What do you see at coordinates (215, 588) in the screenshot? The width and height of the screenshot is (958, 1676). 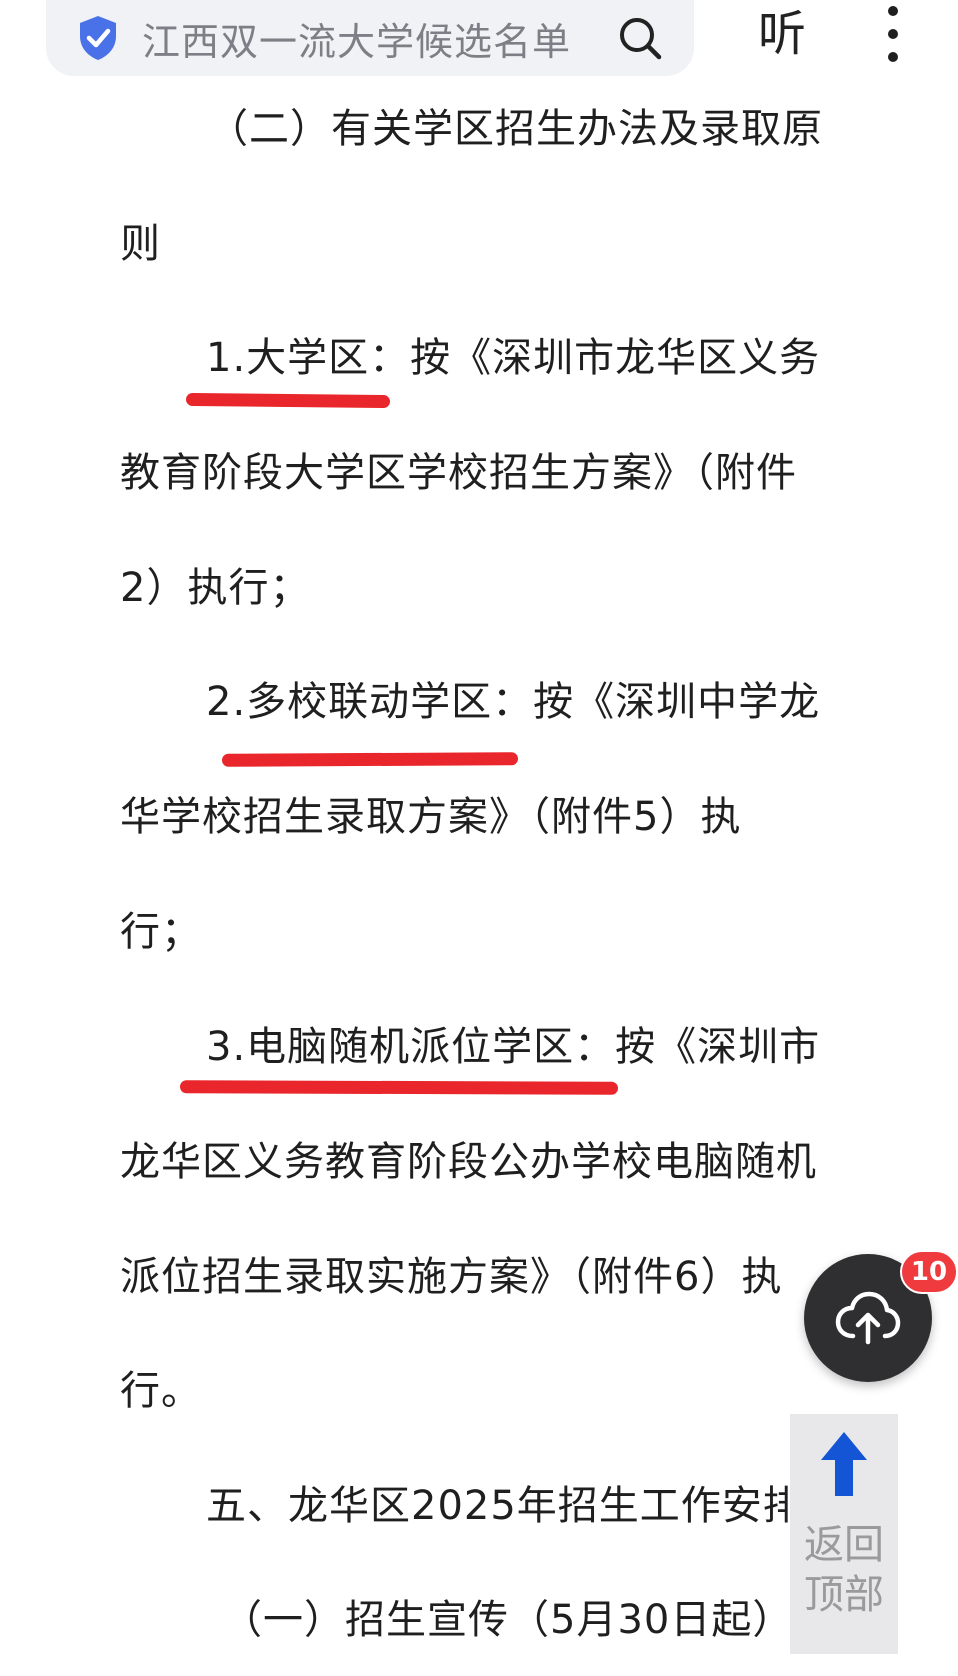 I see `article-line: 2）执行；` at bounding box center [215, 588].